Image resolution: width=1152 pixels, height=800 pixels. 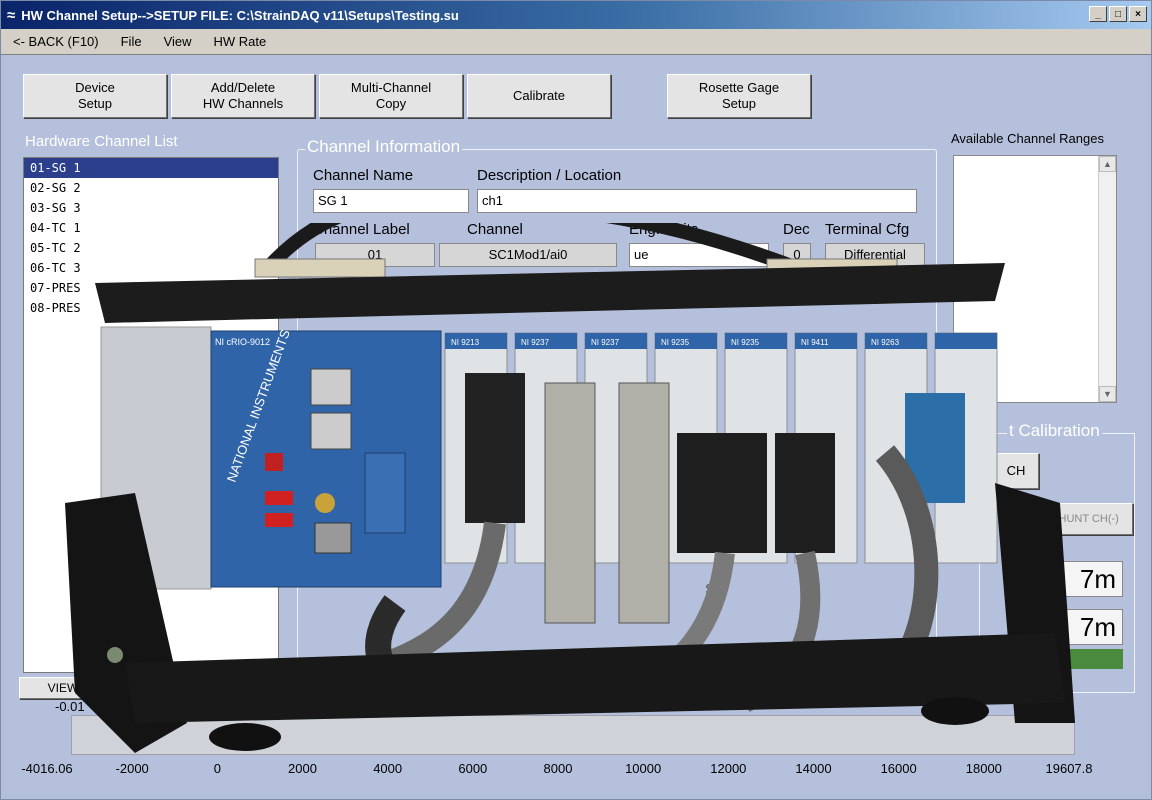 I want to click on x-tick-label: -4016.06, so click(x=47, y=768).